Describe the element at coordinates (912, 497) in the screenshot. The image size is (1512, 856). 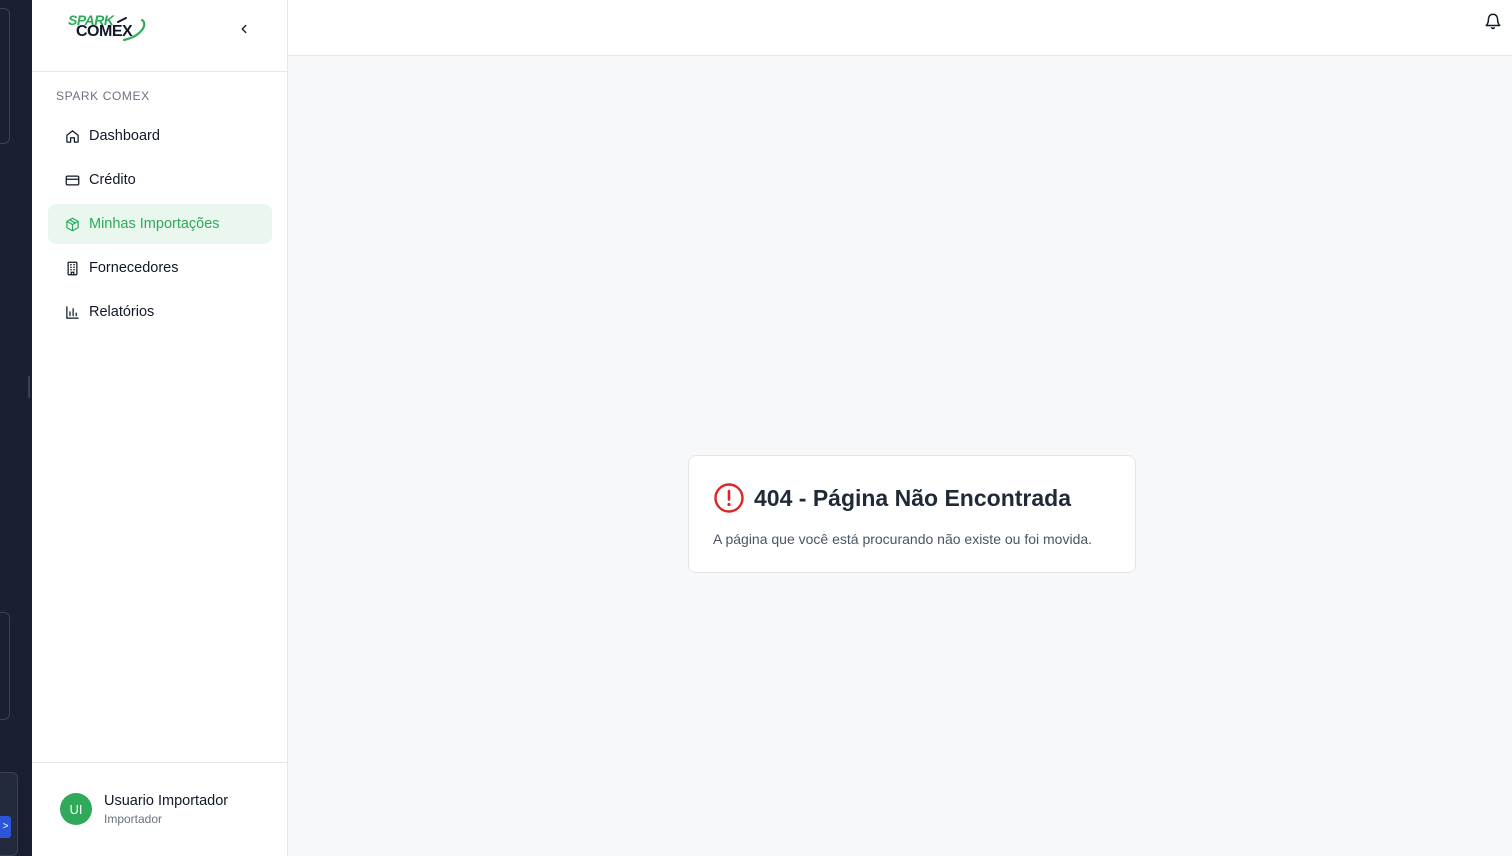
I see `error-title: 404 - Página Não Encontrada` at that location.